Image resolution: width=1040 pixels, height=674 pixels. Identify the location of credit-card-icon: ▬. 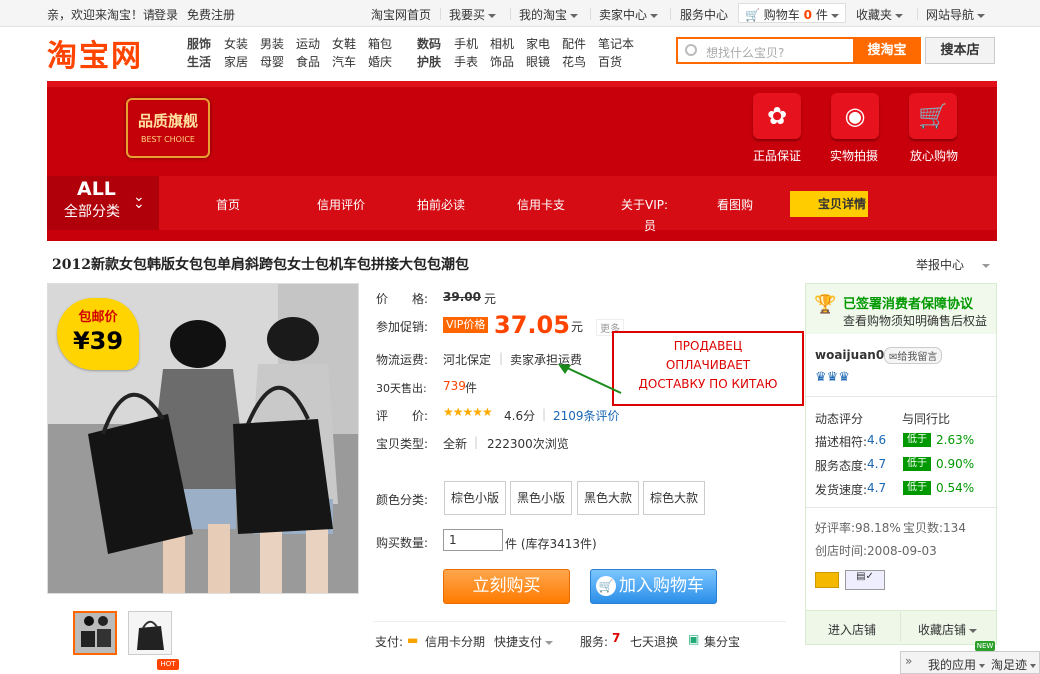
(413, 640).